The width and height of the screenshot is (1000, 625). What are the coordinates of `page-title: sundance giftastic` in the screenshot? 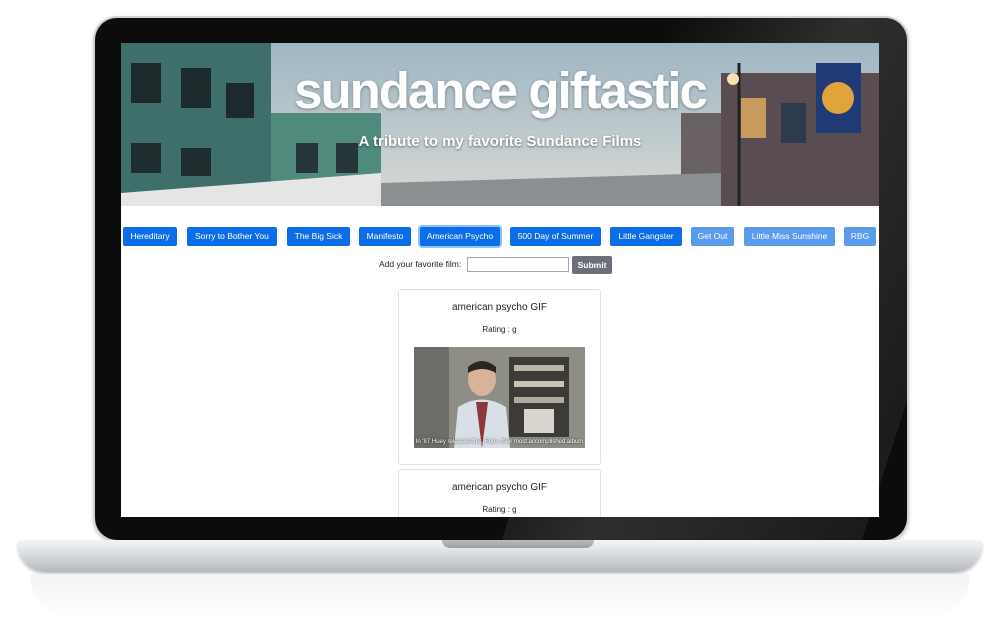 It's located at (501, 90).